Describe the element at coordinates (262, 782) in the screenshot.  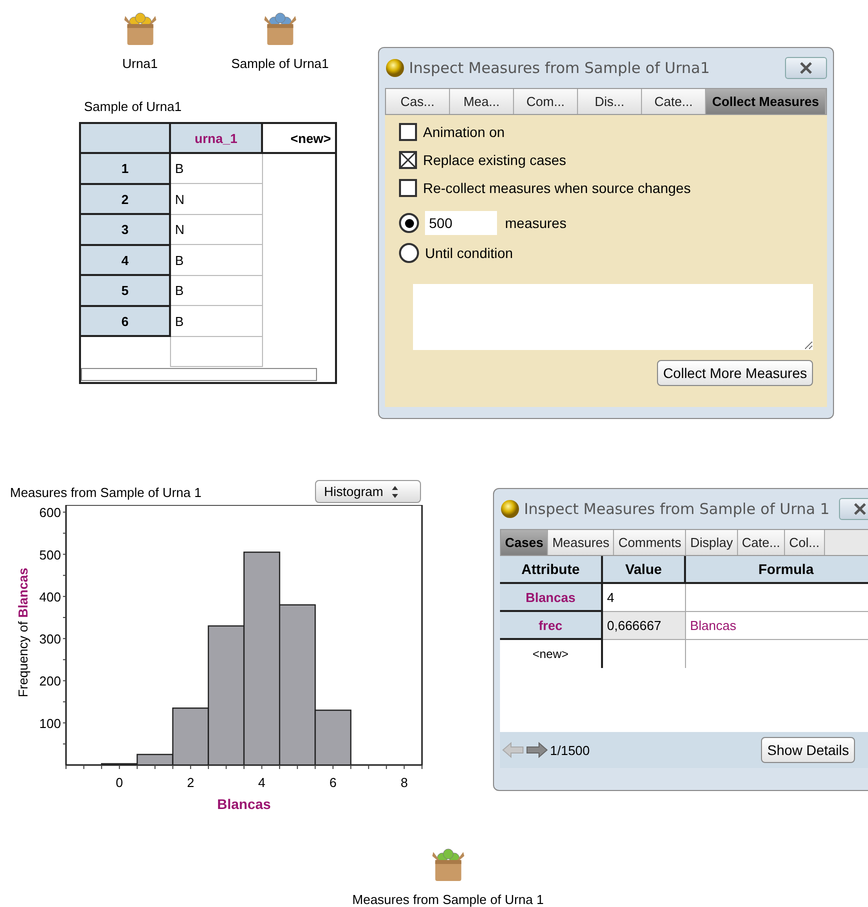
I see `tick-label: 4` at that location.